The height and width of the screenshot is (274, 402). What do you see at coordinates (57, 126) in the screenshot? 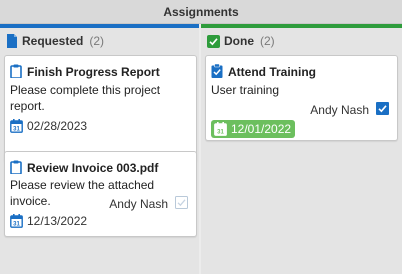
I see `date-text: 02/28/2023` at bounding box center [57, 126].